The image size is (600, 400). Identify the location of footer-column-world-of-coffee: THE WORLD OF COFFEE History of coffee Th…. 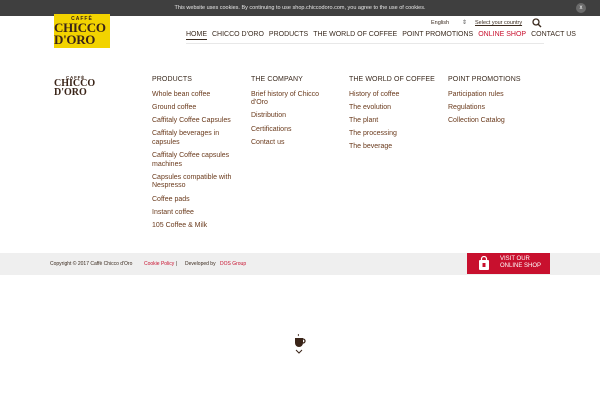
(394, 116).